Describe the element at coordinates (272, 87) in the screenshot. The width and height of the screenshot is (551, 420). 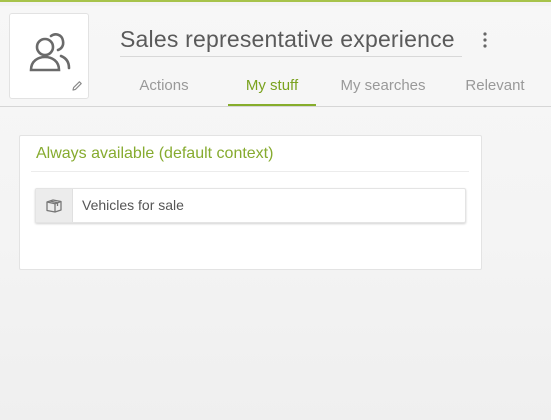
I see `tab-my-stuff: My stuff` at that location.